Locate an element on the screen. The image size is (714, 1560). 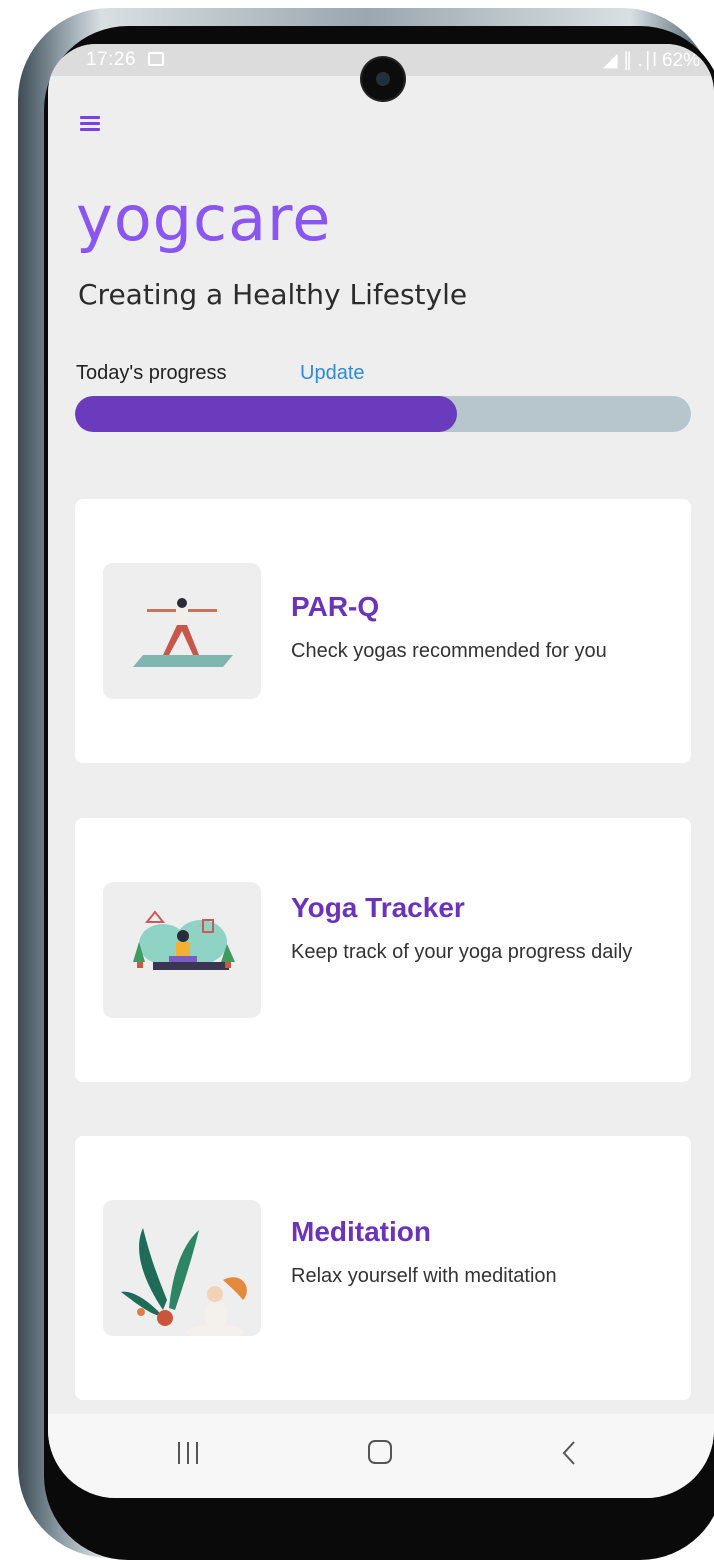
app-title: yogcare is located at coordinates (204, 218).